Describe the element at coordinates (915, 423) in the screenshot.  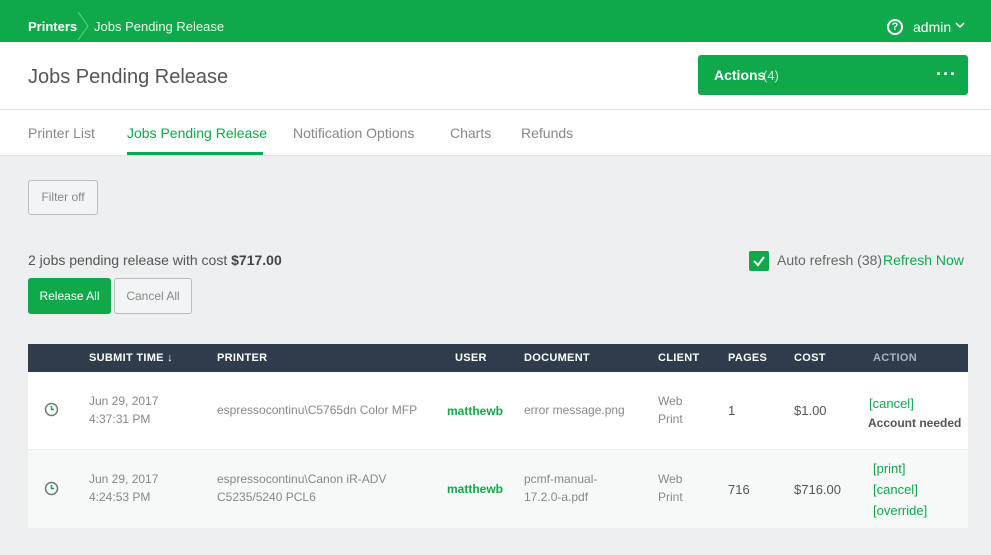
I see `account-needed-note: Account needed` at that location.